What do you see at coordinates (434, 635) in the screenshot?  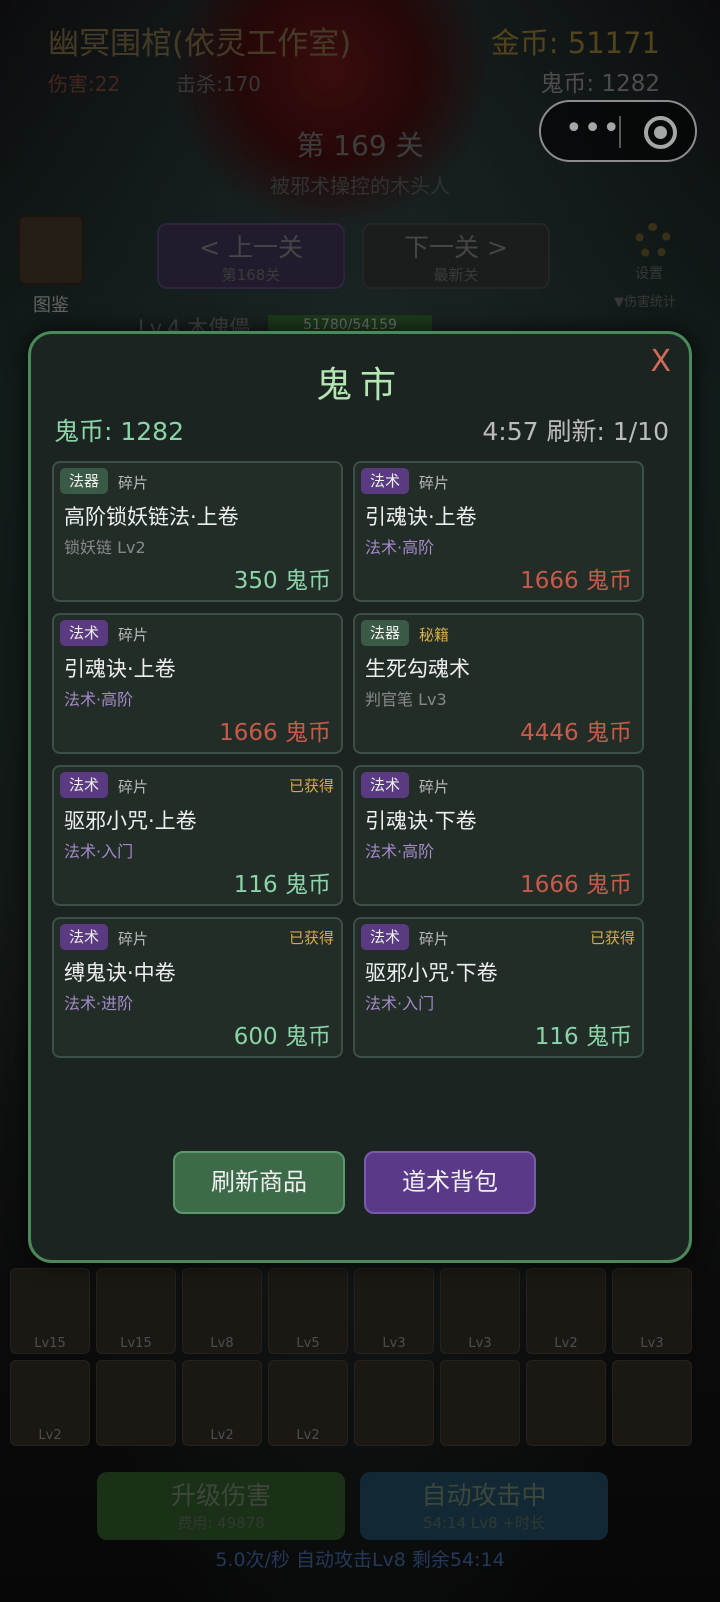 I see `item-kind: 秘籍` at bounding box center [434, 635].